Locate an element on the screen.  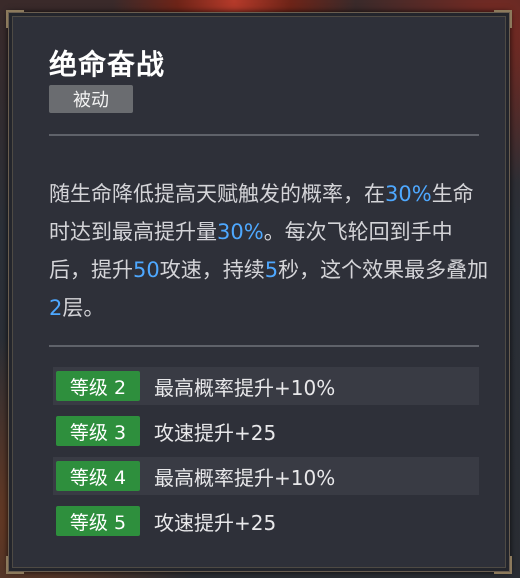
level-row: 等级 3 攻速提升+25 is located at coordinates (266, 431).